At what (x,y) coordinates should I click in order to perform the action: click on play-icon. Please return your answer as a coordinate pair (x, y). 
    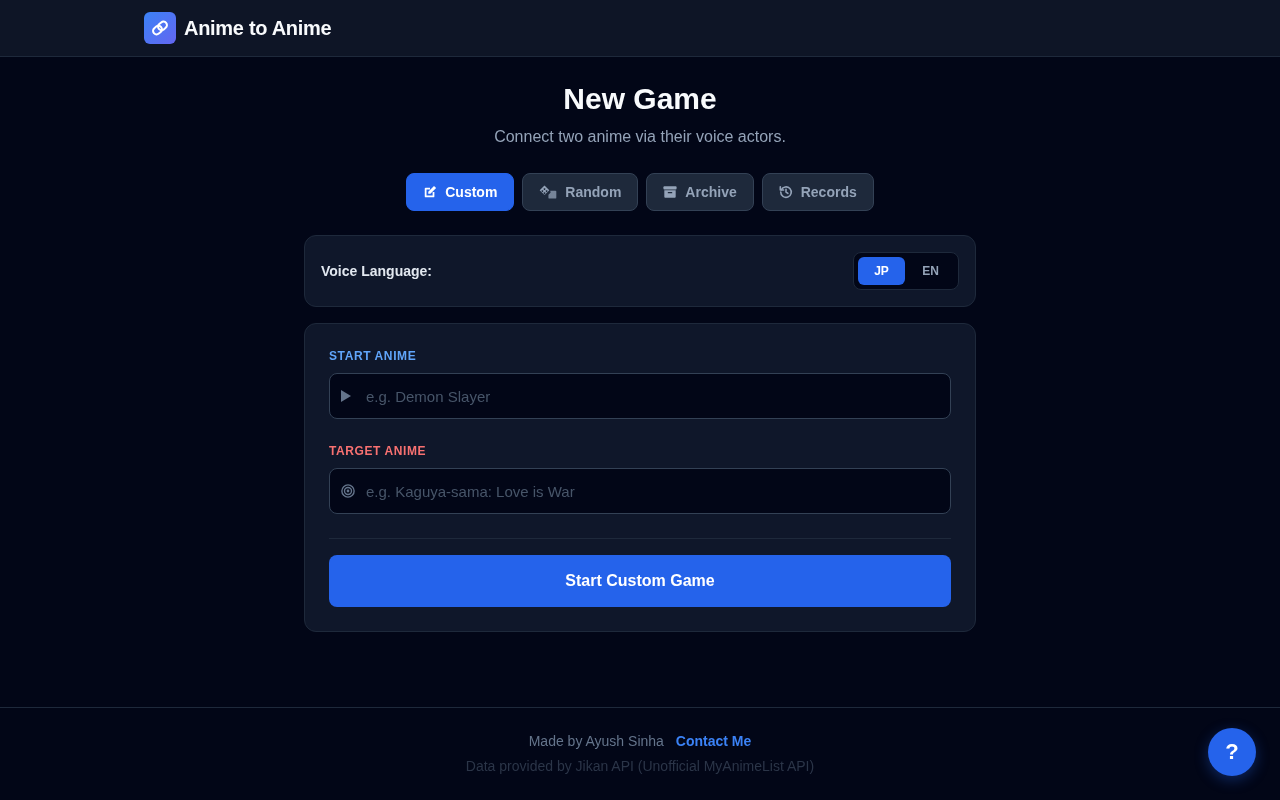
    Looking at the image, I should click on (346, 396).